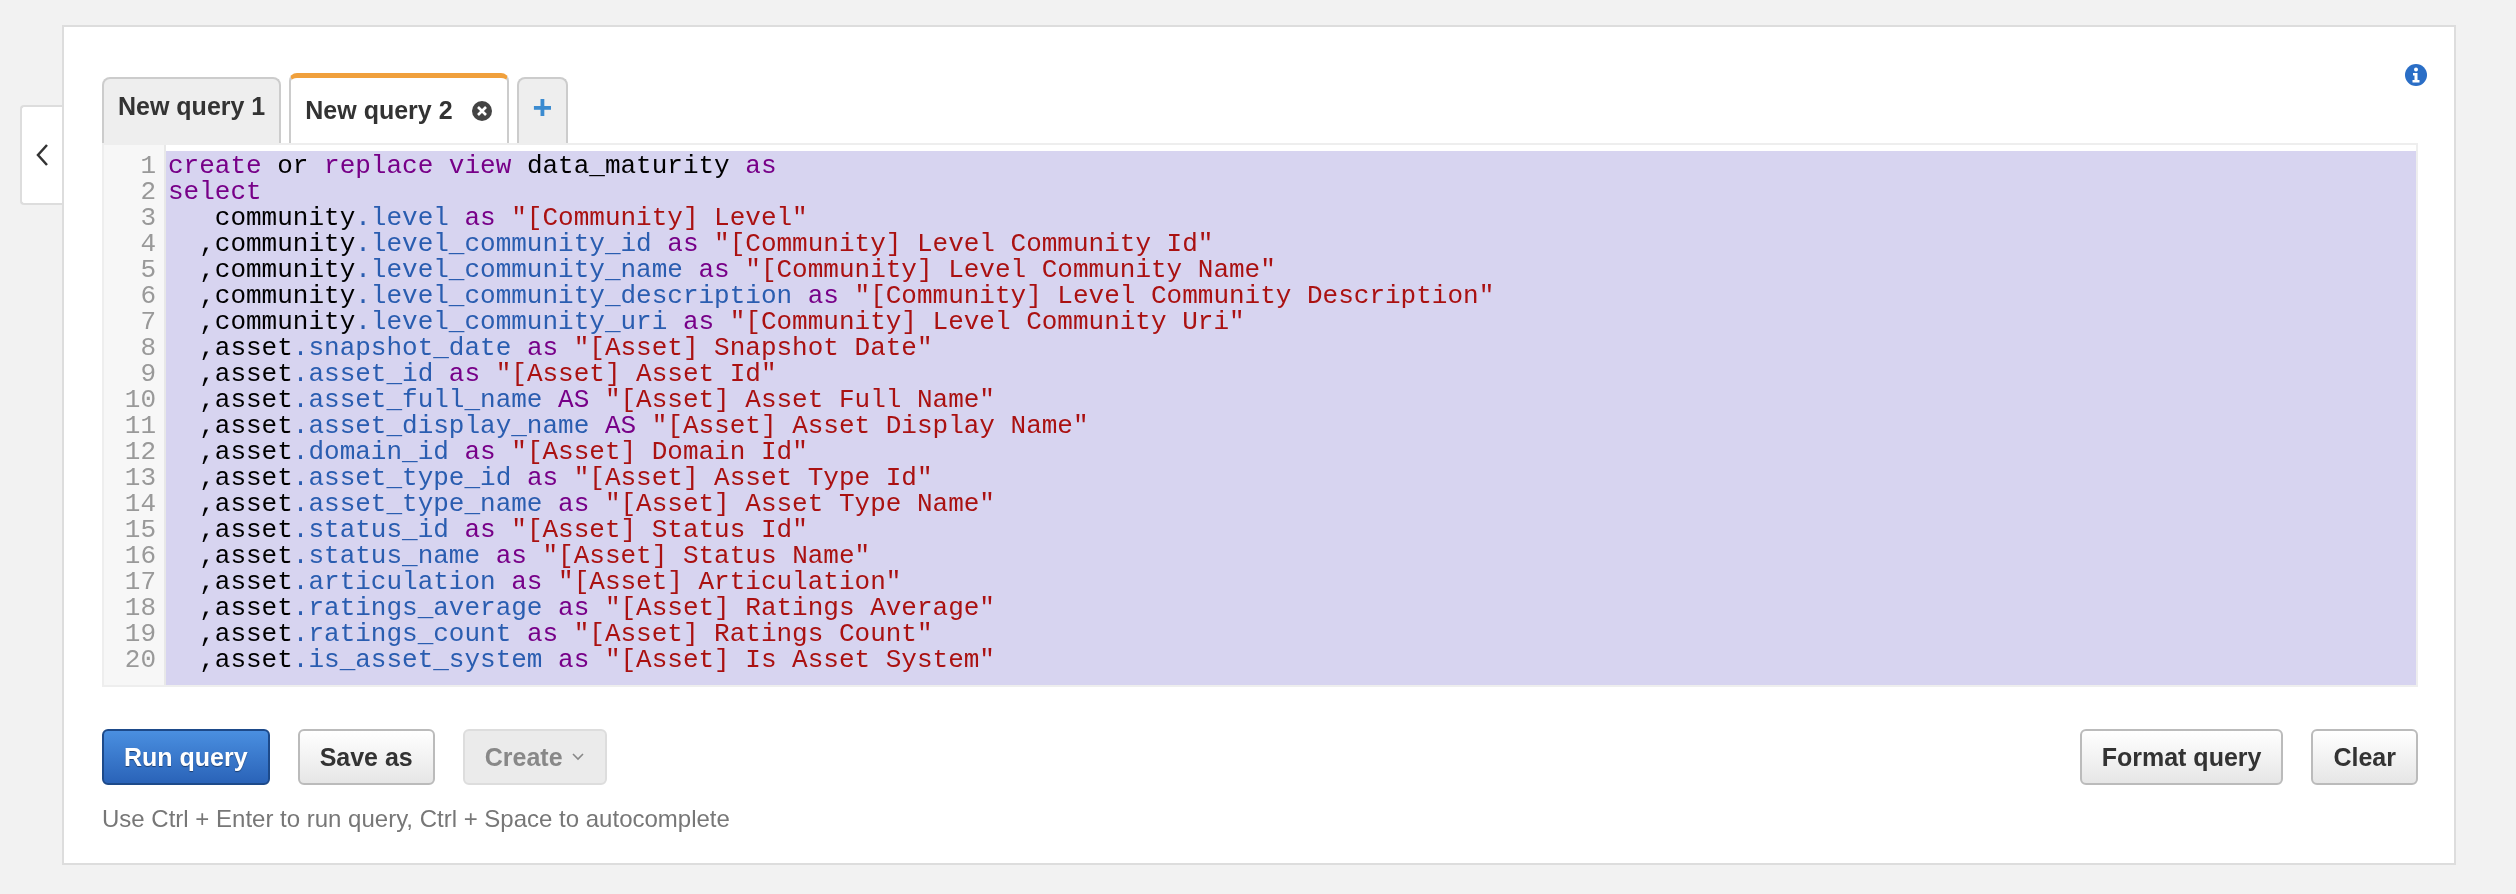  What do you see at coordinates (148, 374) in the screenshot?
I see `line-number: 9` at bounding box center [148, 374].